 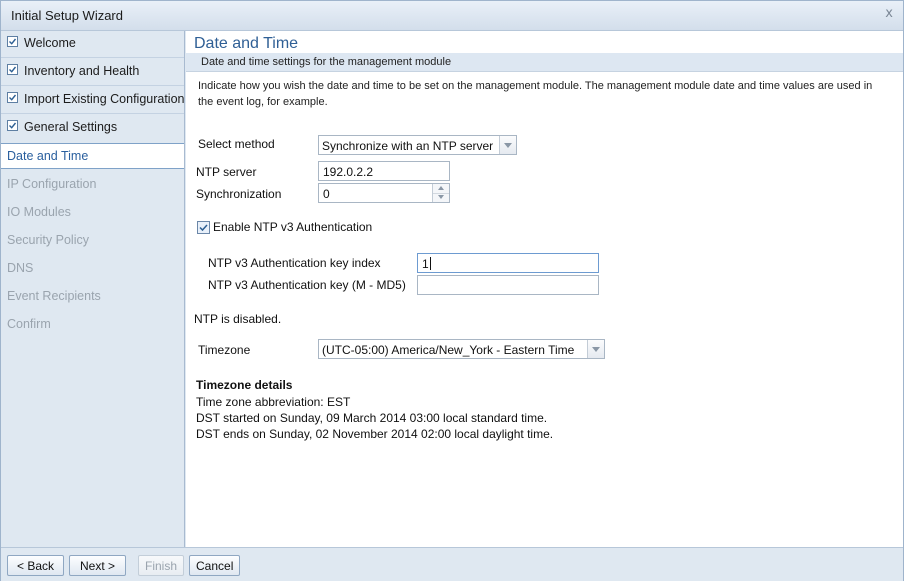 I want to click on select-method-label: Select method, so click(x=236, y=144).